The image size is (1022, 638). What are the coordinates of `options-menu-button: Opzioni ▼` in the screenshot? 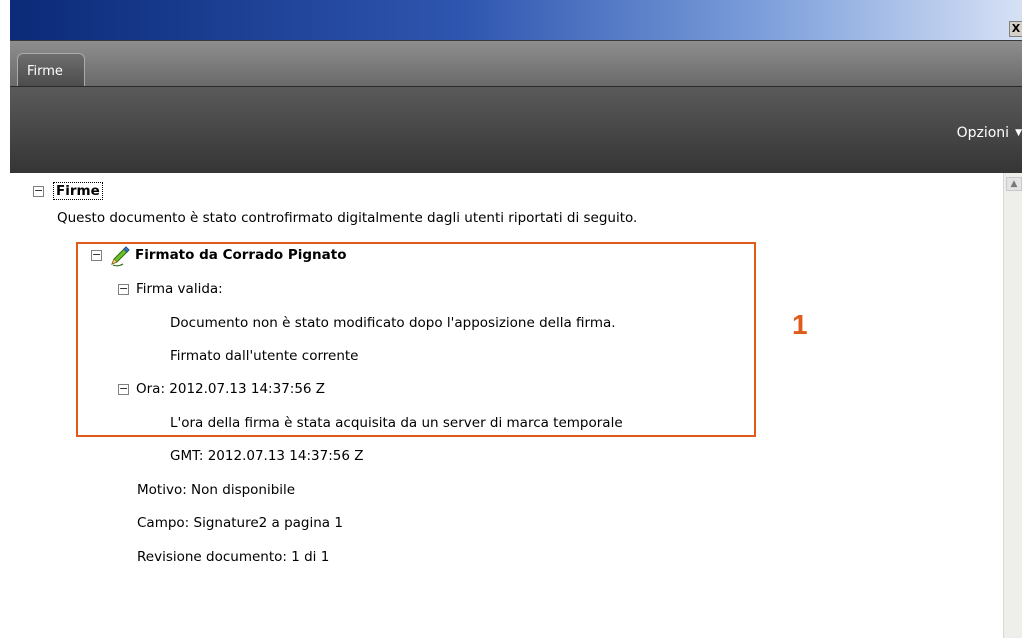 It's located at (989, 133).